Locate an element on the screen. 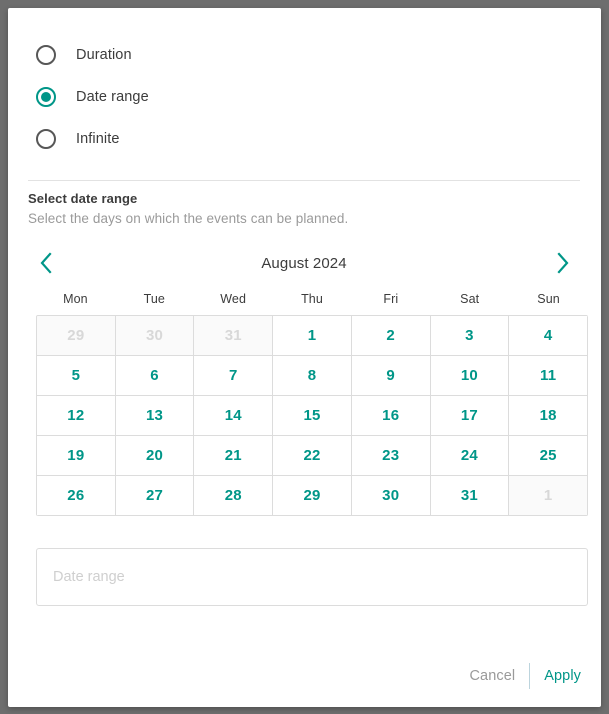 Image resolution: width=609 pixels, height=714 pixels. radio-checked-icon is located at coordinates (46, 97).